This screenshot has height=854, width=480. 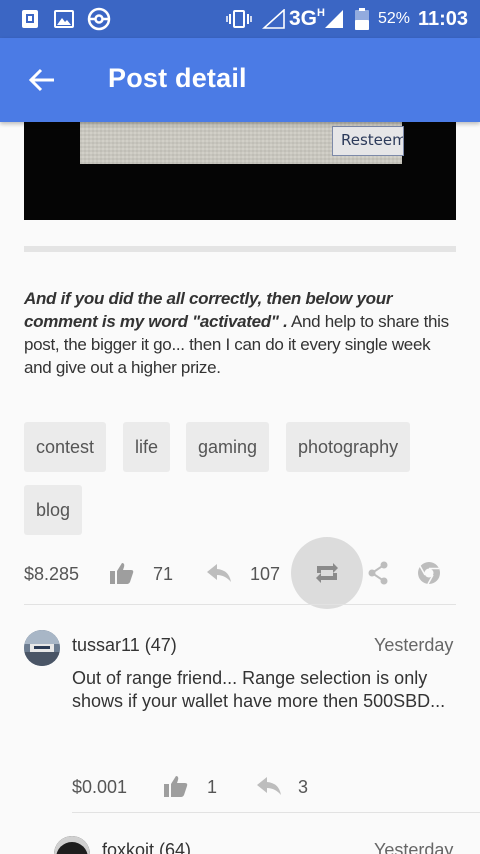 What do you see at coordinates (378, 573) in the screenshot?
I see `share-icon` at bounding box center [378, 573].